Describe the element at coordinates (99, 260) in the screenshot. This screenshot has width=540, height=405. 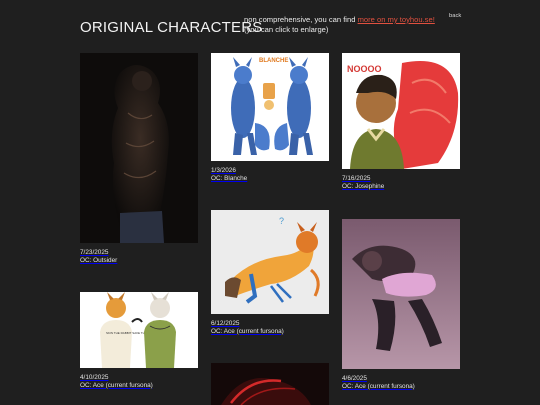
I see `caption-oc: OC: Outsider` at that location.